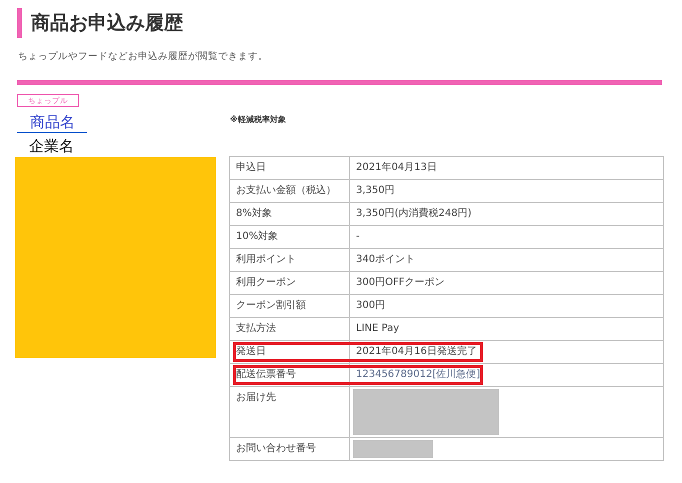 This screenshot has height=483, width=682. Describe the element at coordinates (290, 191) in the screenshot. I see `row-label: お支払い金額（税込）` at that location.